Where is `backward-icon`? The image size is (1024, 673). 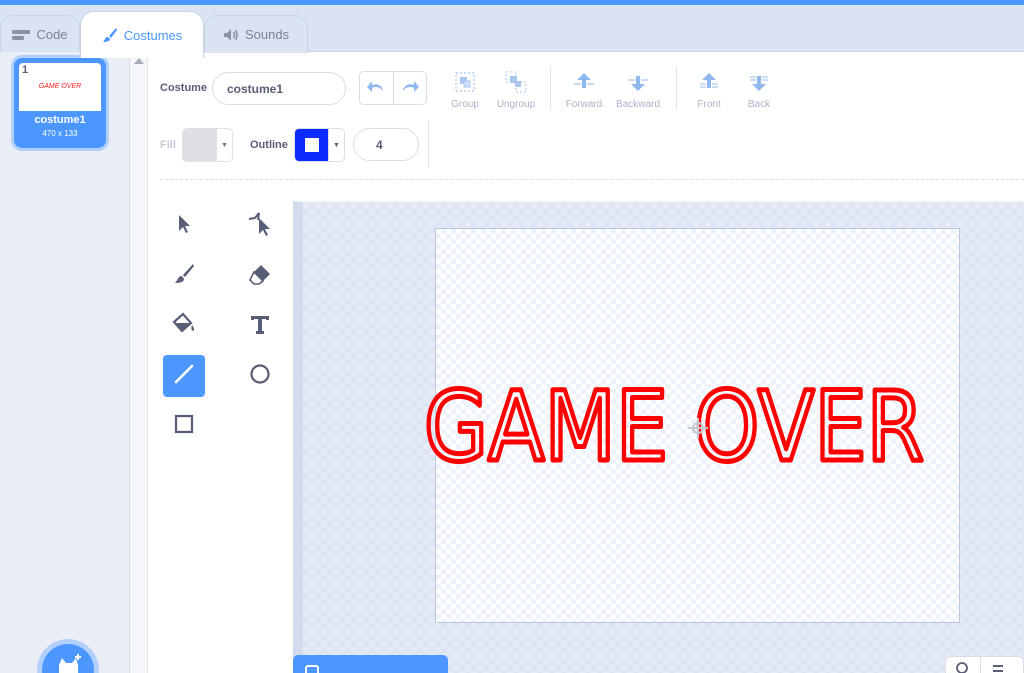 backward-icon is located at coordinates (638, 83).